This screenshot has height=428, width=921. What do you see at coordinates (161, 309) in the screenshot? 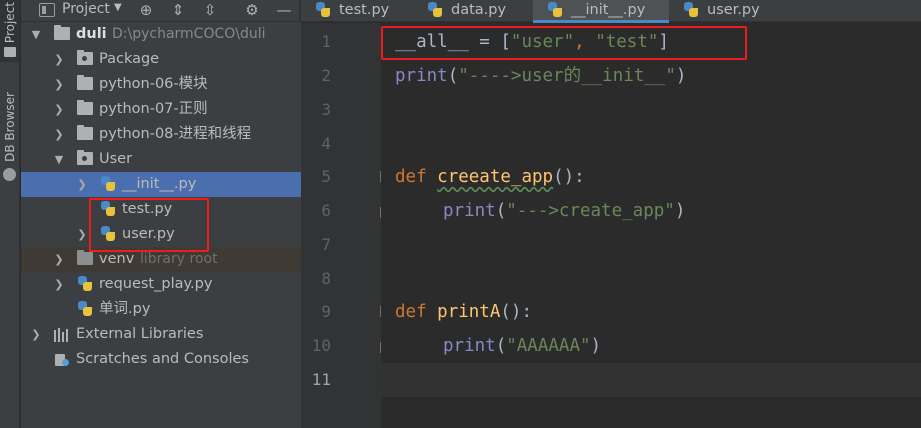
I see `tree-row-words: 单词.py` at bounding box center [161, 309].